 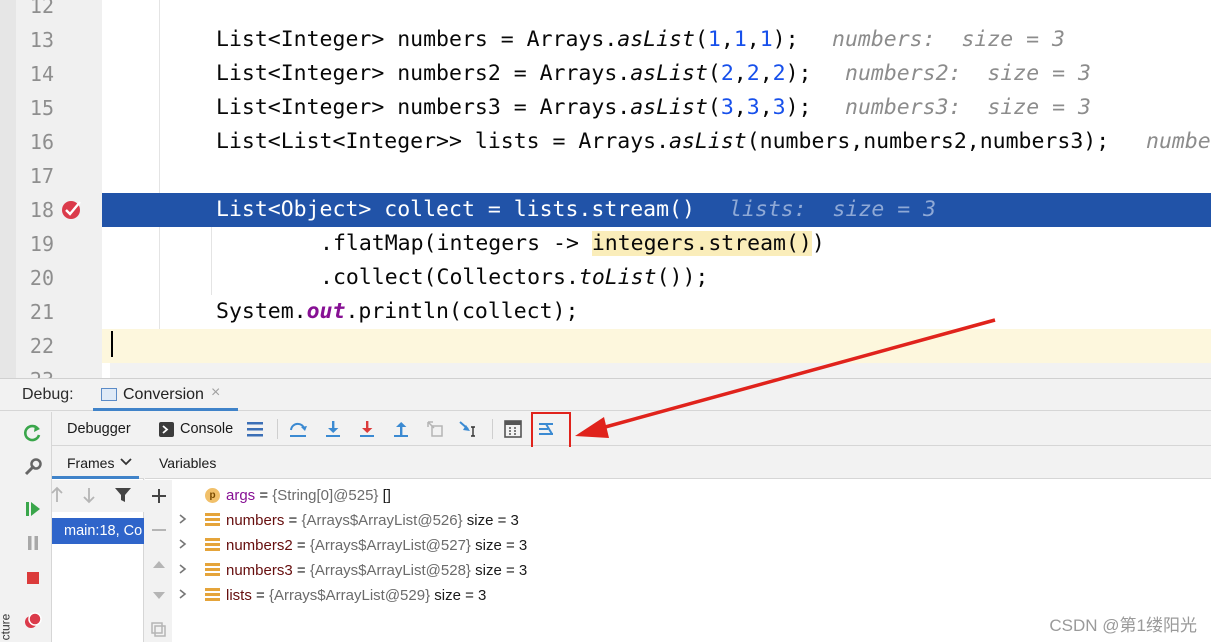 What do you see at coordinates (660, 370) in the screenshot?
I see `editor-scrollbar` at bounding box center [660, 370].